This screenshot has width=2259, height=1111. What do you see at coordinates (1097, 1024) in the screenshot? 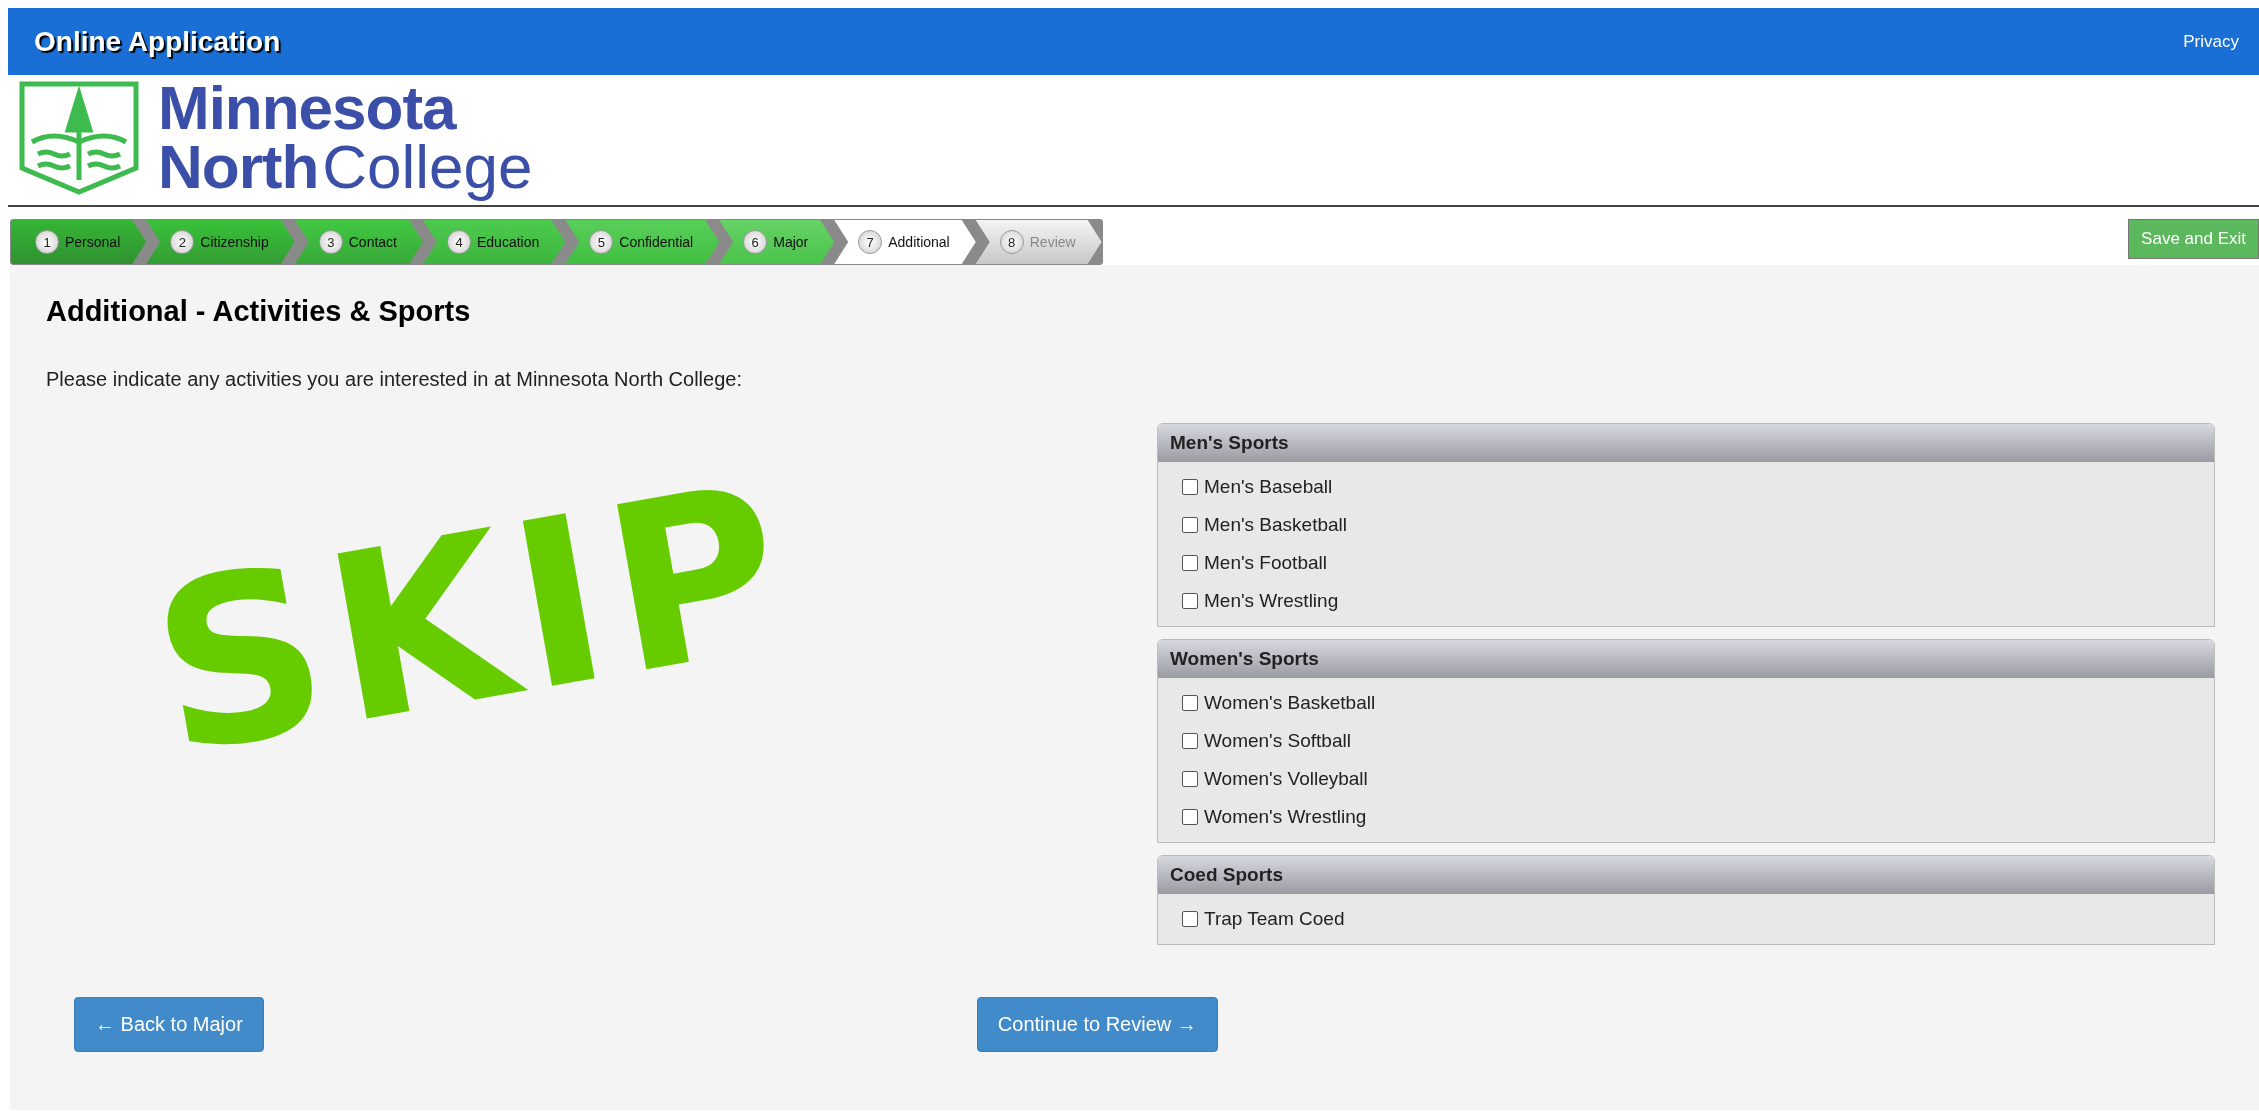
I see `continue-button: Continue to Review →` at bounding box center [1097, 1024].